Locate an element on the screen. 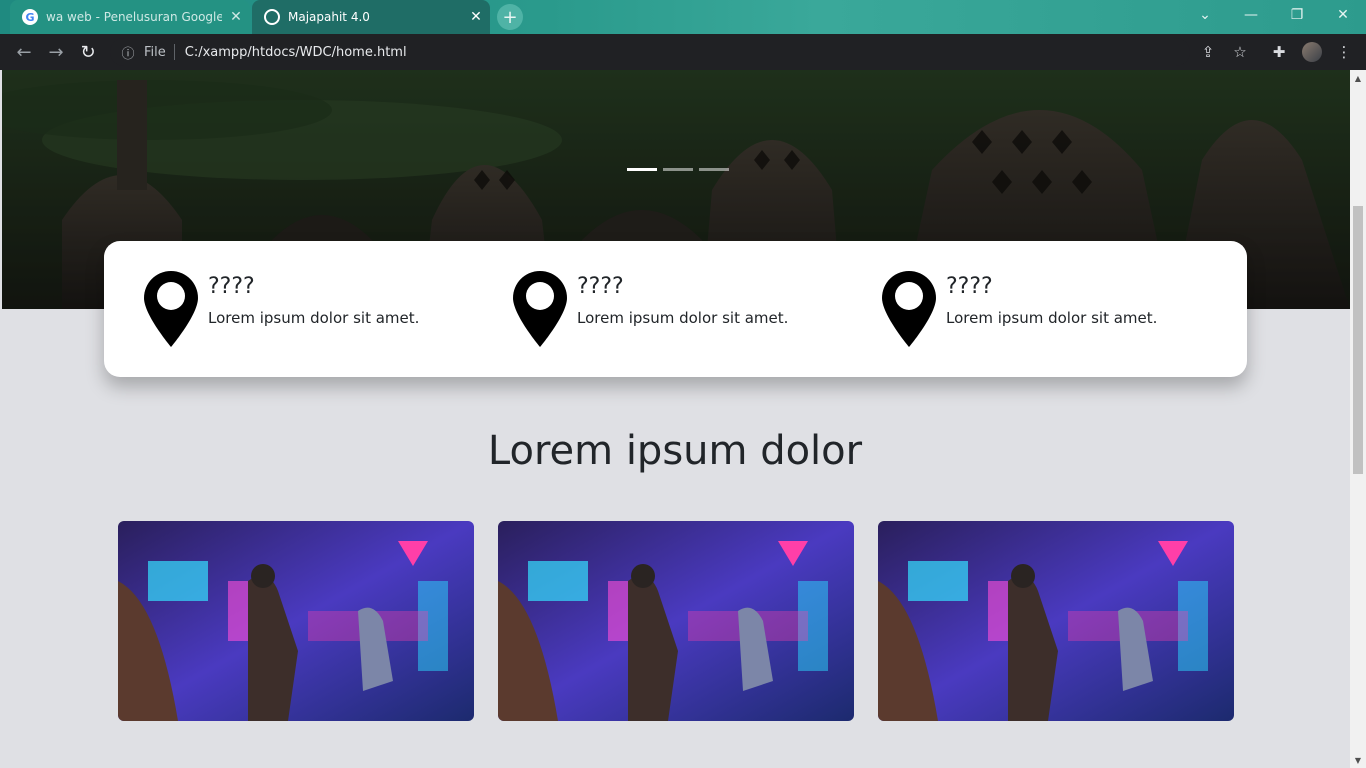 The image size is (1366, 768). address-bar: ⓘ File C:/xampp/htdocs/WDC/home.html is located at coordinates (650, 52).